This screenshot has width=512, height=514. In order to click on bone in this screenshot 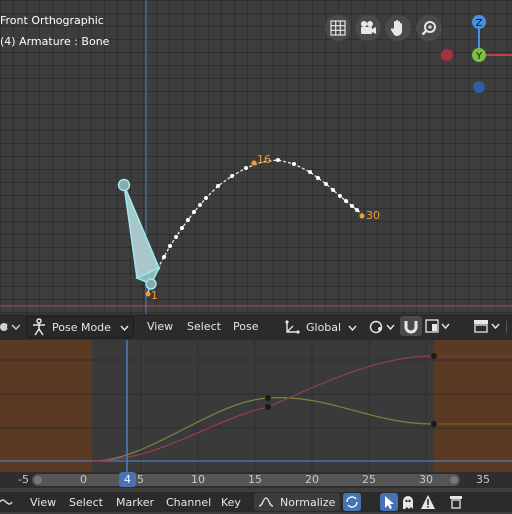, I will do `click(139, 234)`.